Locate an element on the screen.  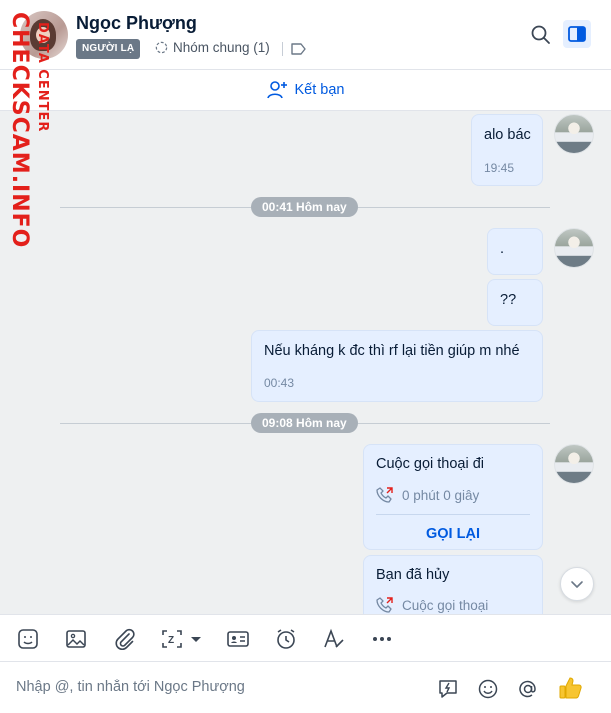
time-divider-label: 09:08 Hôm nay is located at coordinates (304, 423).